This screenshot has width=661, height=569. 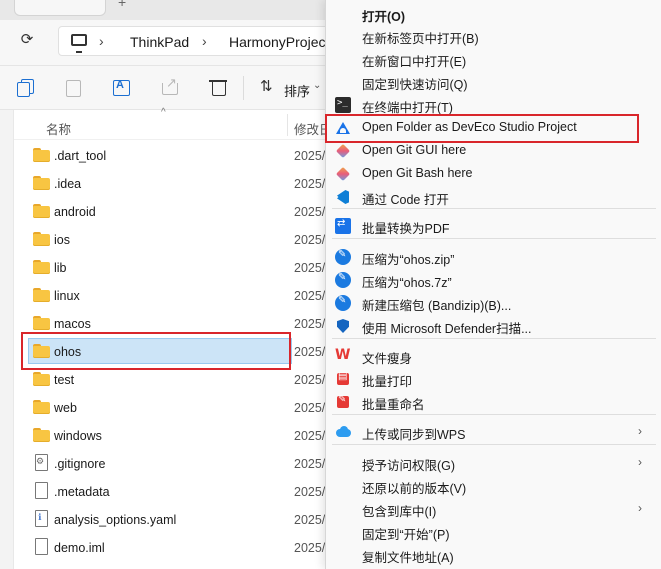 What do you see at coordinates (493, 402) in the screenshot?
I see `context-menu-item: 批量重命名` at bounding box center [493, 402].